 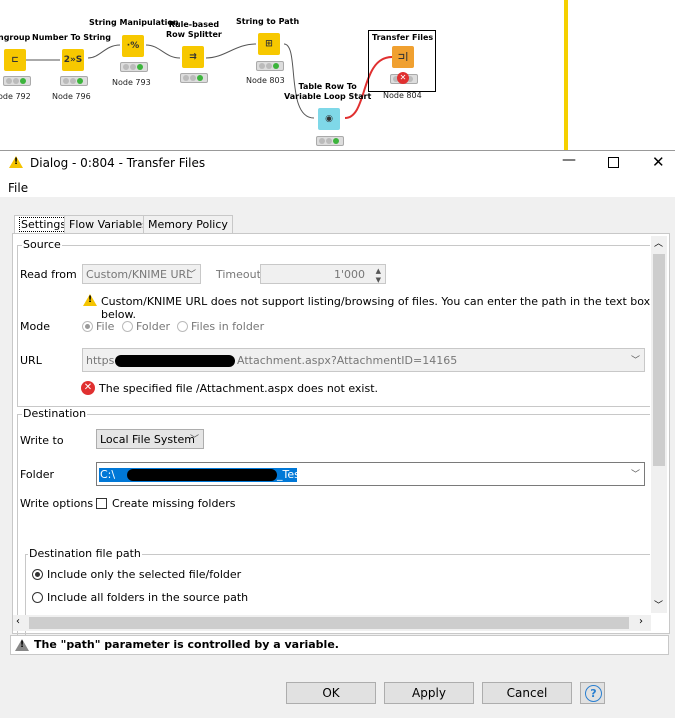 What do you see at coordinates (148, 597) in the screenshot?
I see `include-all-folders-label: Include all folders in the source path` at bounding box center [148, 597].